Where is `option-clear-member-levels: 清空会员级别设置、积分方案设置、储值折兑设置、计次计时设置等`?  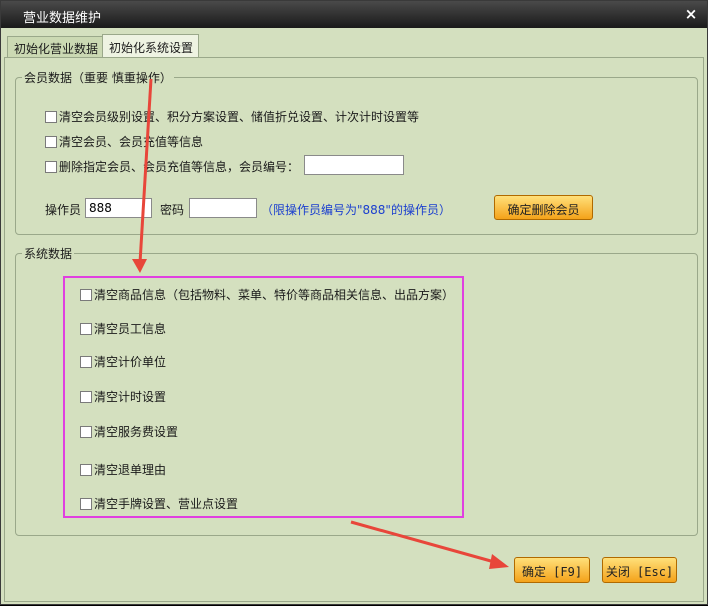 option-clear-member-levels: 清空会员级别设置、积分方案设置、储值折兑设置、计次计时设置等 is located at coordinates (232, 116).